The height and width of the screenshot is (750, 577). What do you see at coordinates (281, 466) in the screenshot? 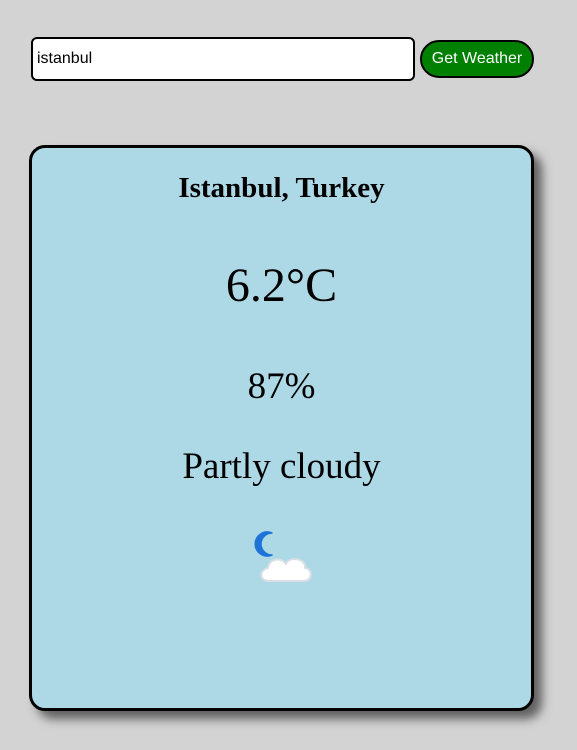
I see `weather-condition: Partly cloudy` at bounding box center [281, 466].